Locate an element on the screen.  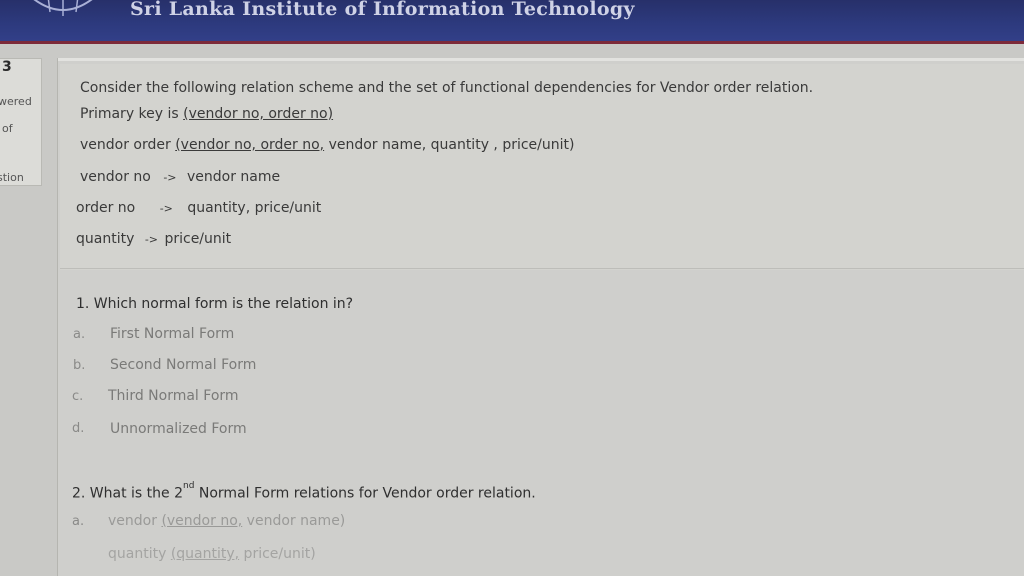
option-b-letter: b. is located at coordinates (79, 365).